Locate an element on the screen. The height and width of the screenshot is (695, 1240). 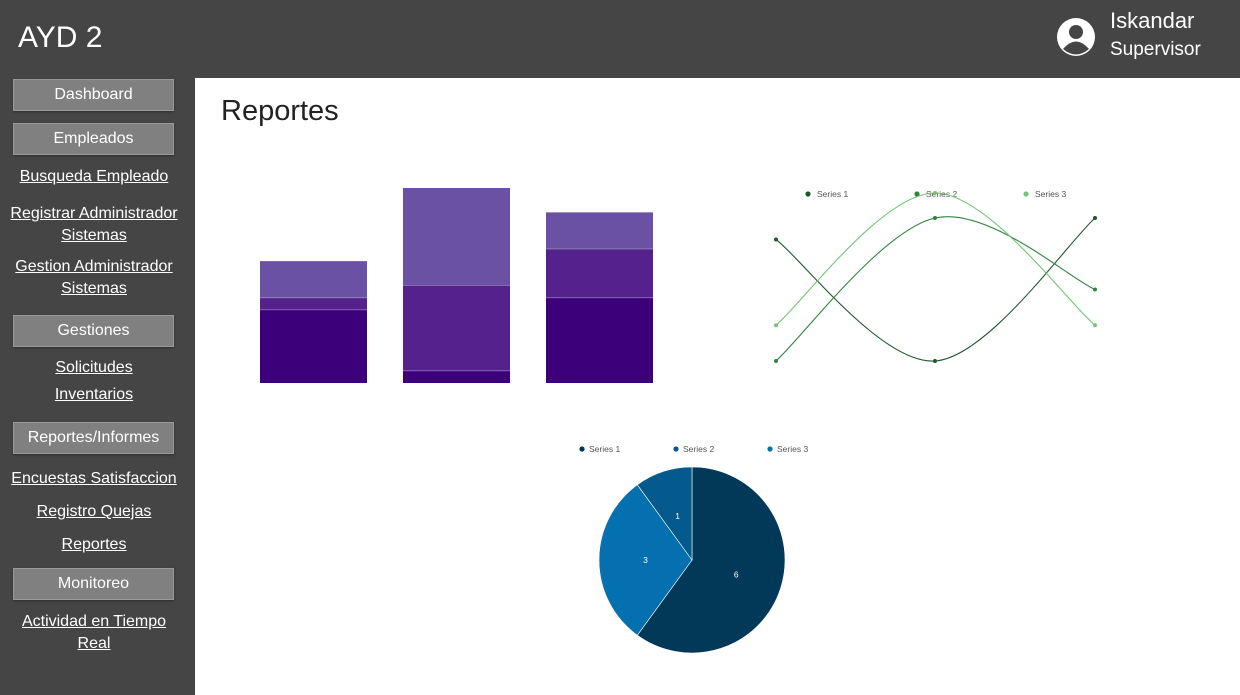
sidebar-link-busqueda-empleado: Busqueda Empleado is located at coordinates (94, 177).